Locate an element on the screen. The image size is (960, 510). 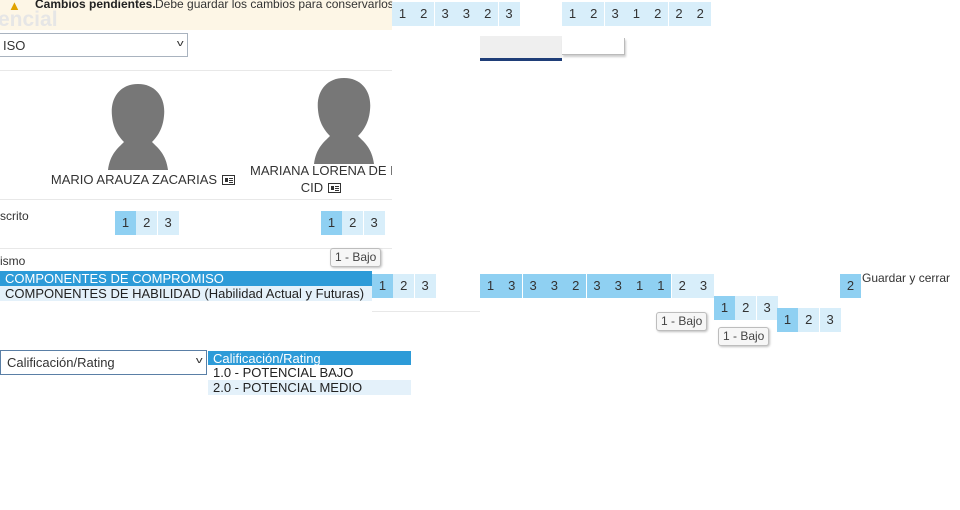
save-and-close-button: Guardar y cerrar is located at coordinates (906, 278).